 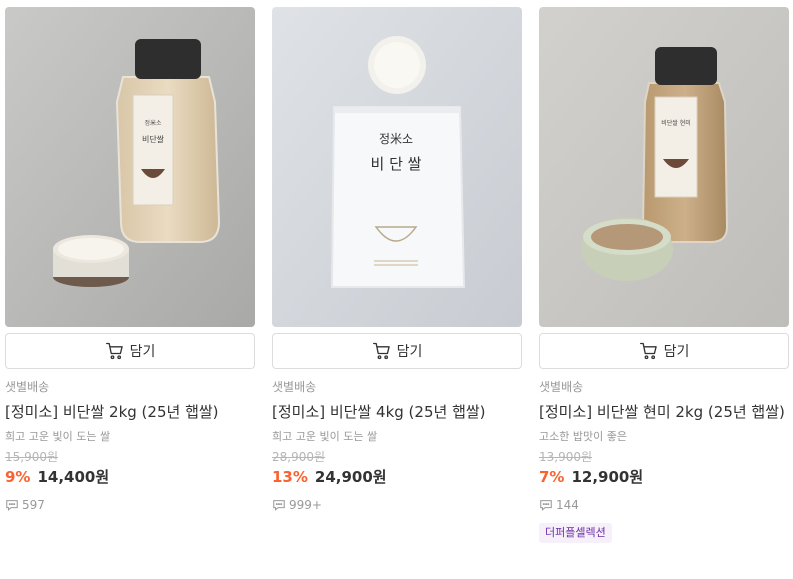 I want to click on price-row: 9% 14,400원, so click(x=130, y=477).